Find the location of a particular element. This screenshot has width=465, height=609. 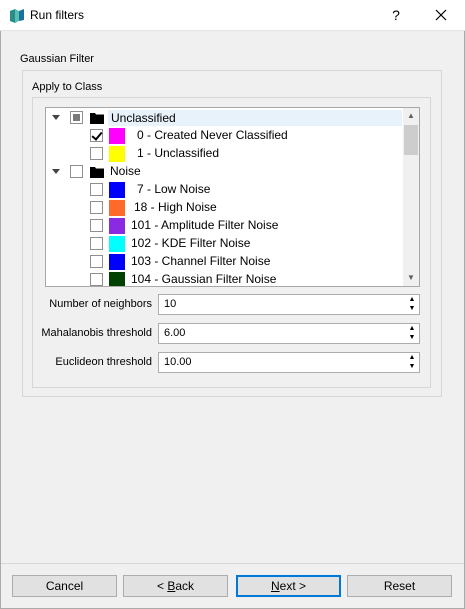

mahalanobis-spinbox: 6.00 ▲ ▼ is located at coordinates (289, 333).